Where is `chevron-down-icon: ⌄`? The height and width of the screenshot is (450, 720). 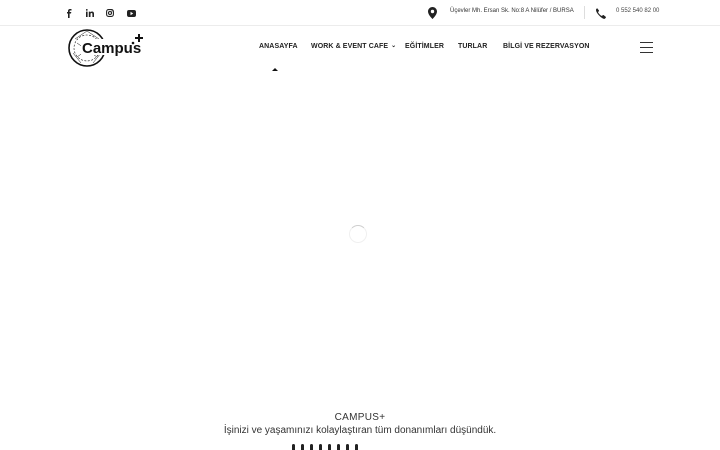
chevron-down-icon: ⌄ is located at coordinates (394, 46).